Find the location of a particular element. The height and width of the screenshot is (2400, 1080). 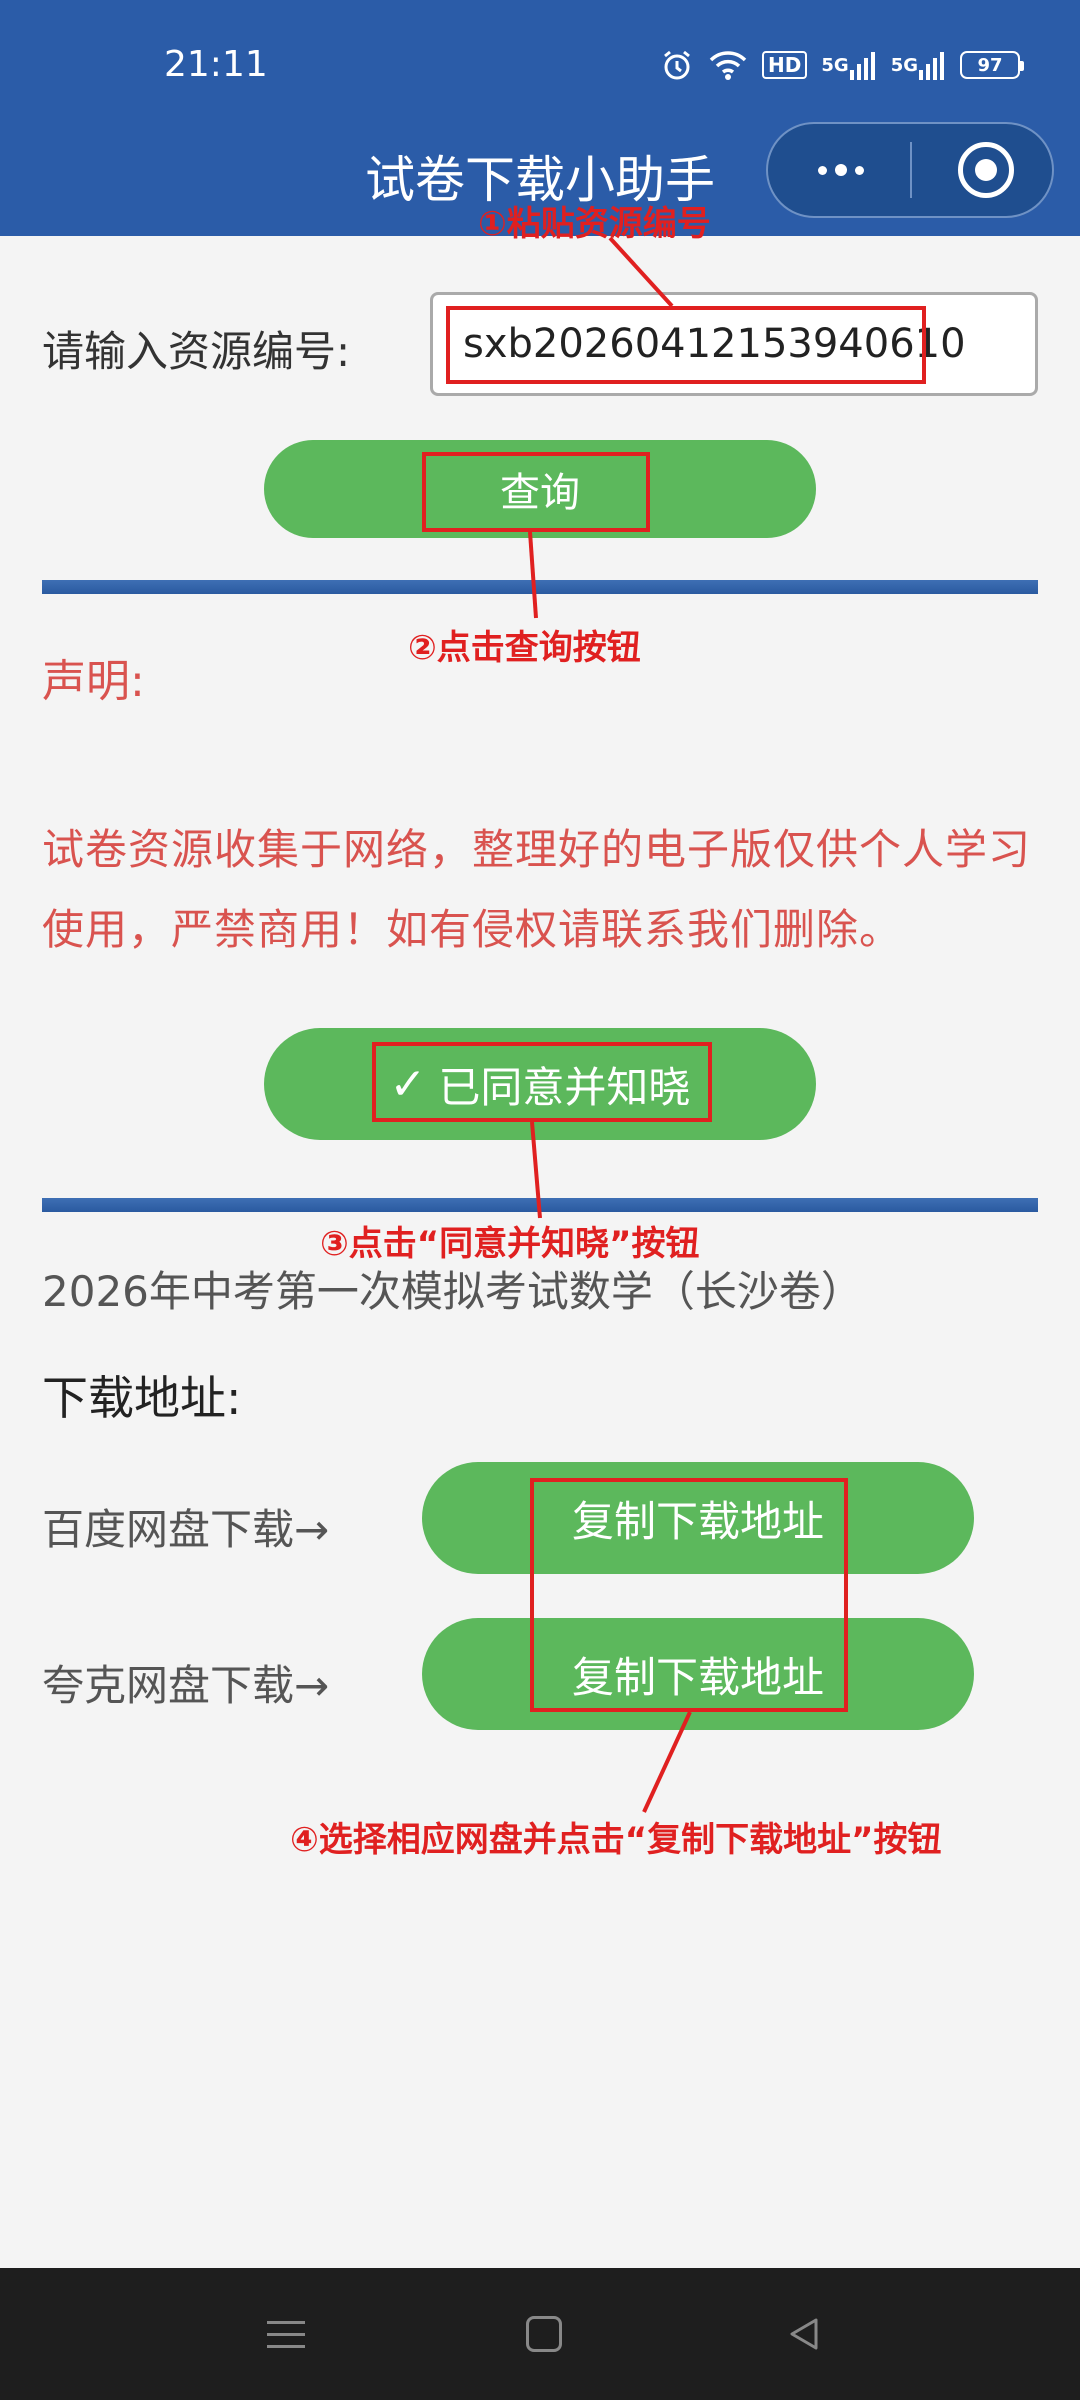

annotation-step-2: ②点击查询按钮 is located at coordinates (524, 648).